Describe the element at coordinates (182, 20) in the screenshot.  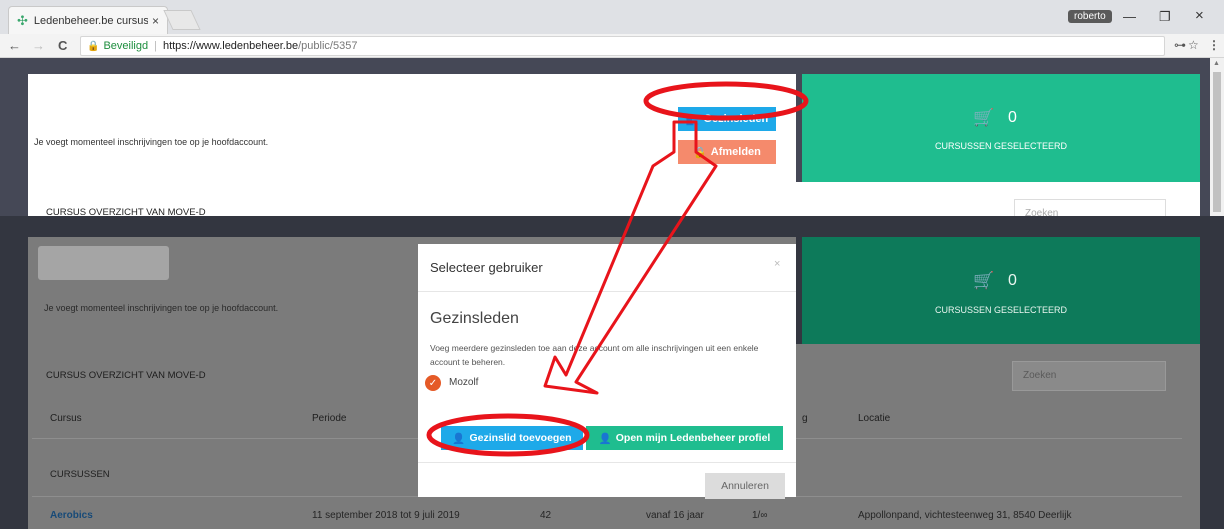
I see `new-tab-button` at that location.